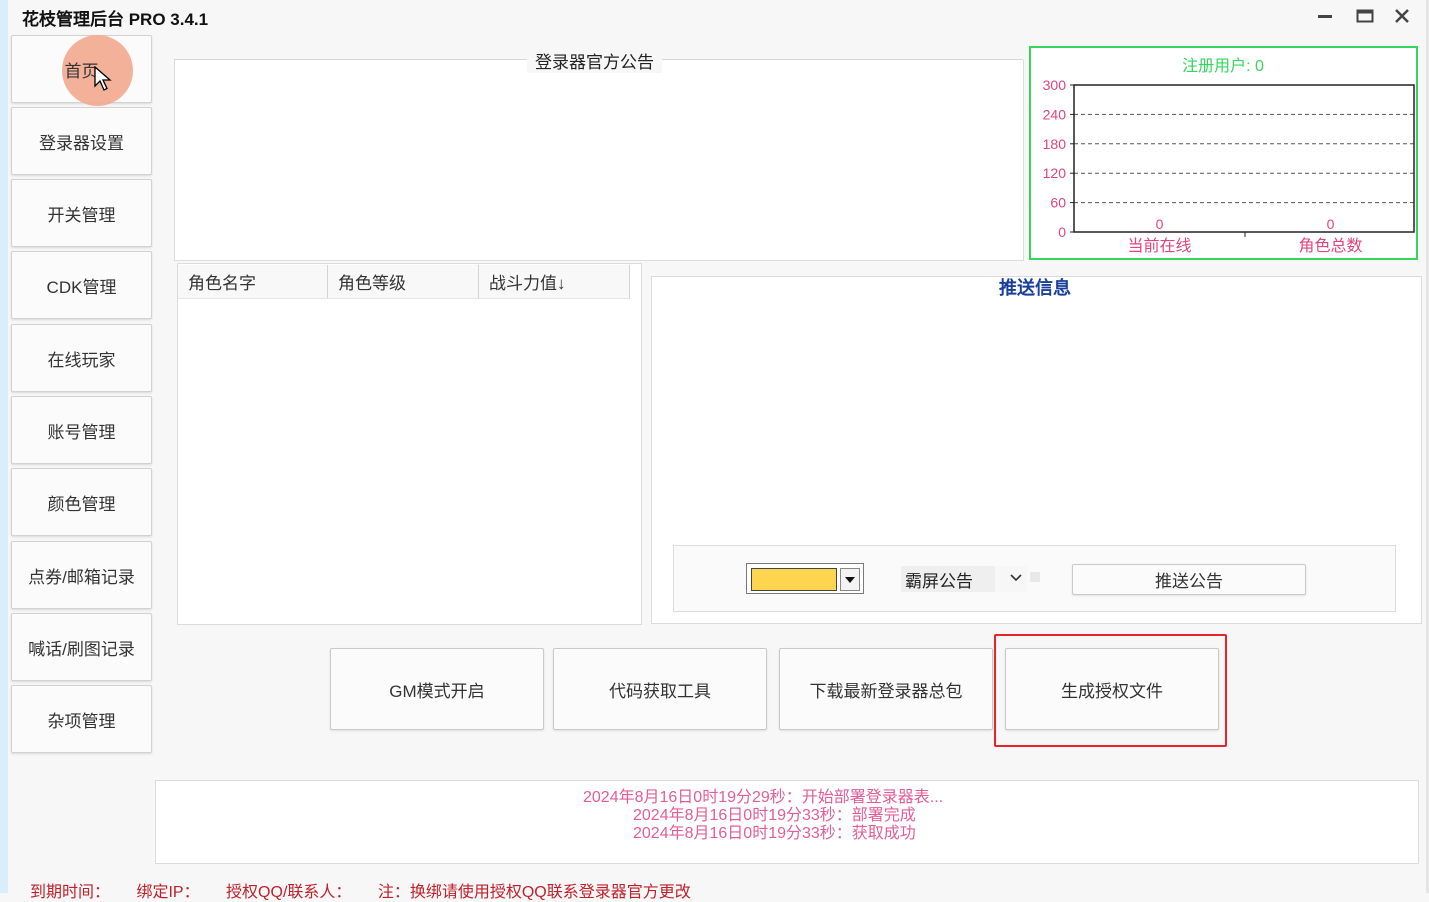 The image size is (1429, 902). What do you see at coordinates (1035, 577) in the screenshot?
I see `checkbox-placeholder` at bounding box center [1035, 577].